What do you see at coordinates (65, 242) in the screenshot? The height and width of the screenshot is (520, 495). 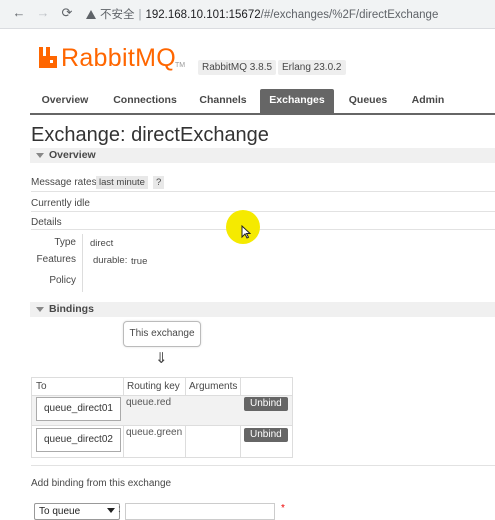 I see `type-key: Type` at bounding box center [65, 242].